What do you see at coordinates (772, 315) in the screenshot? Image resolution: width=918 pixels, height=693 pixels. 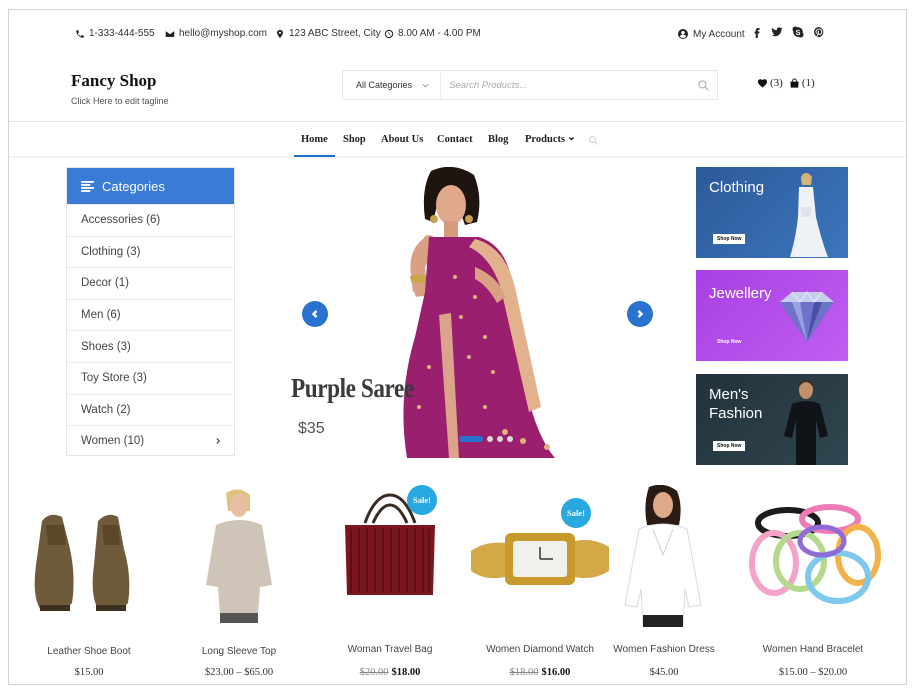 I see `banner-jewellery: Jewellery Shop Now` at bounding box center [772, 315].